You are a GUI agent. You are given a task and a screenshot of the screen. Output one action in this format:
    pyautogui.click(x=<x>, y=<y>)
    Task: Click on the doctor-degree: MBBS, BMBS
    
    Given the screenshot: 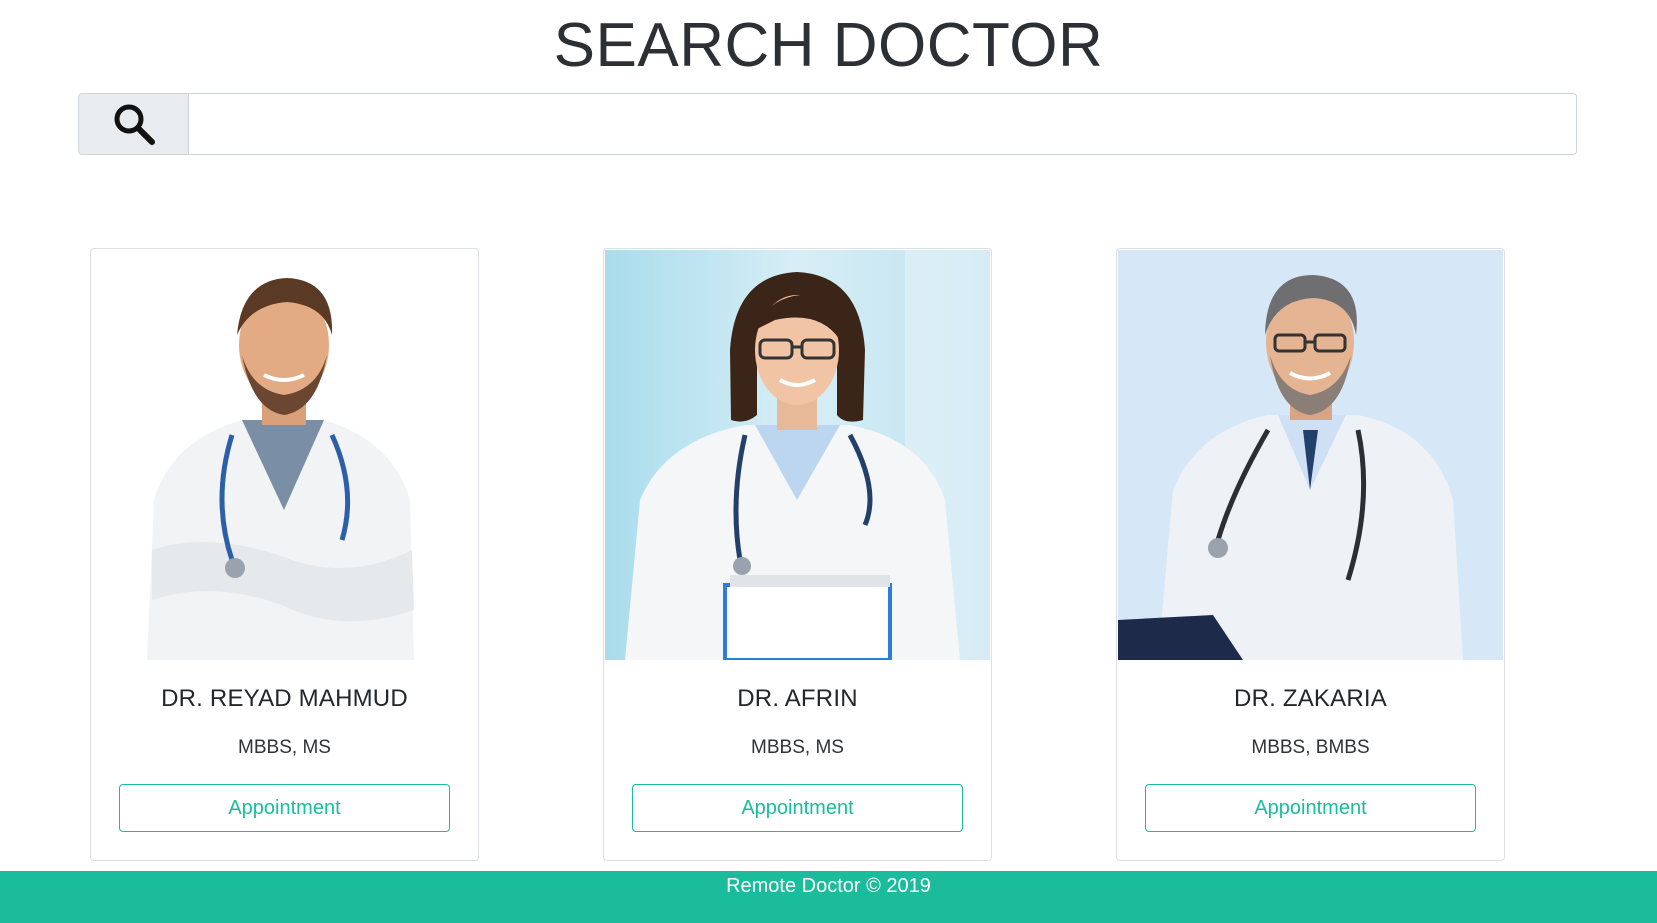 What is the action you would take?
    pyautogui.click(x=1310, y=747)
    